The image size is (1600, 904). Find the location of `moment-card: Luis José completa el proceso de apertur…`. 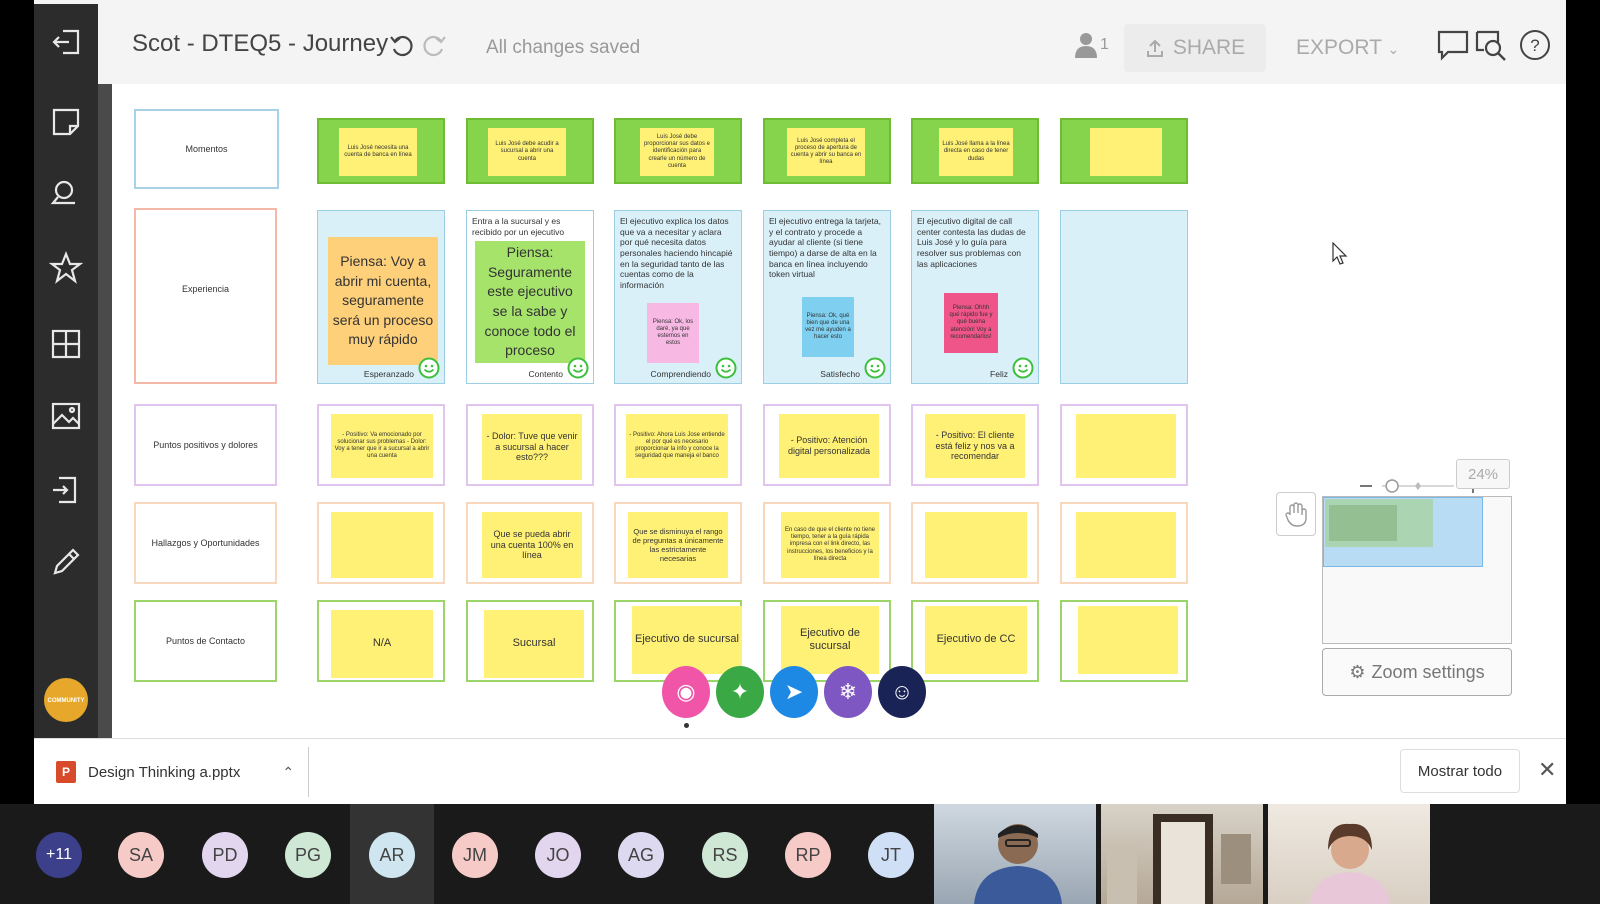

moment-card: Luis José completa el proceso de apertur… is located at coordinates (827, 151).